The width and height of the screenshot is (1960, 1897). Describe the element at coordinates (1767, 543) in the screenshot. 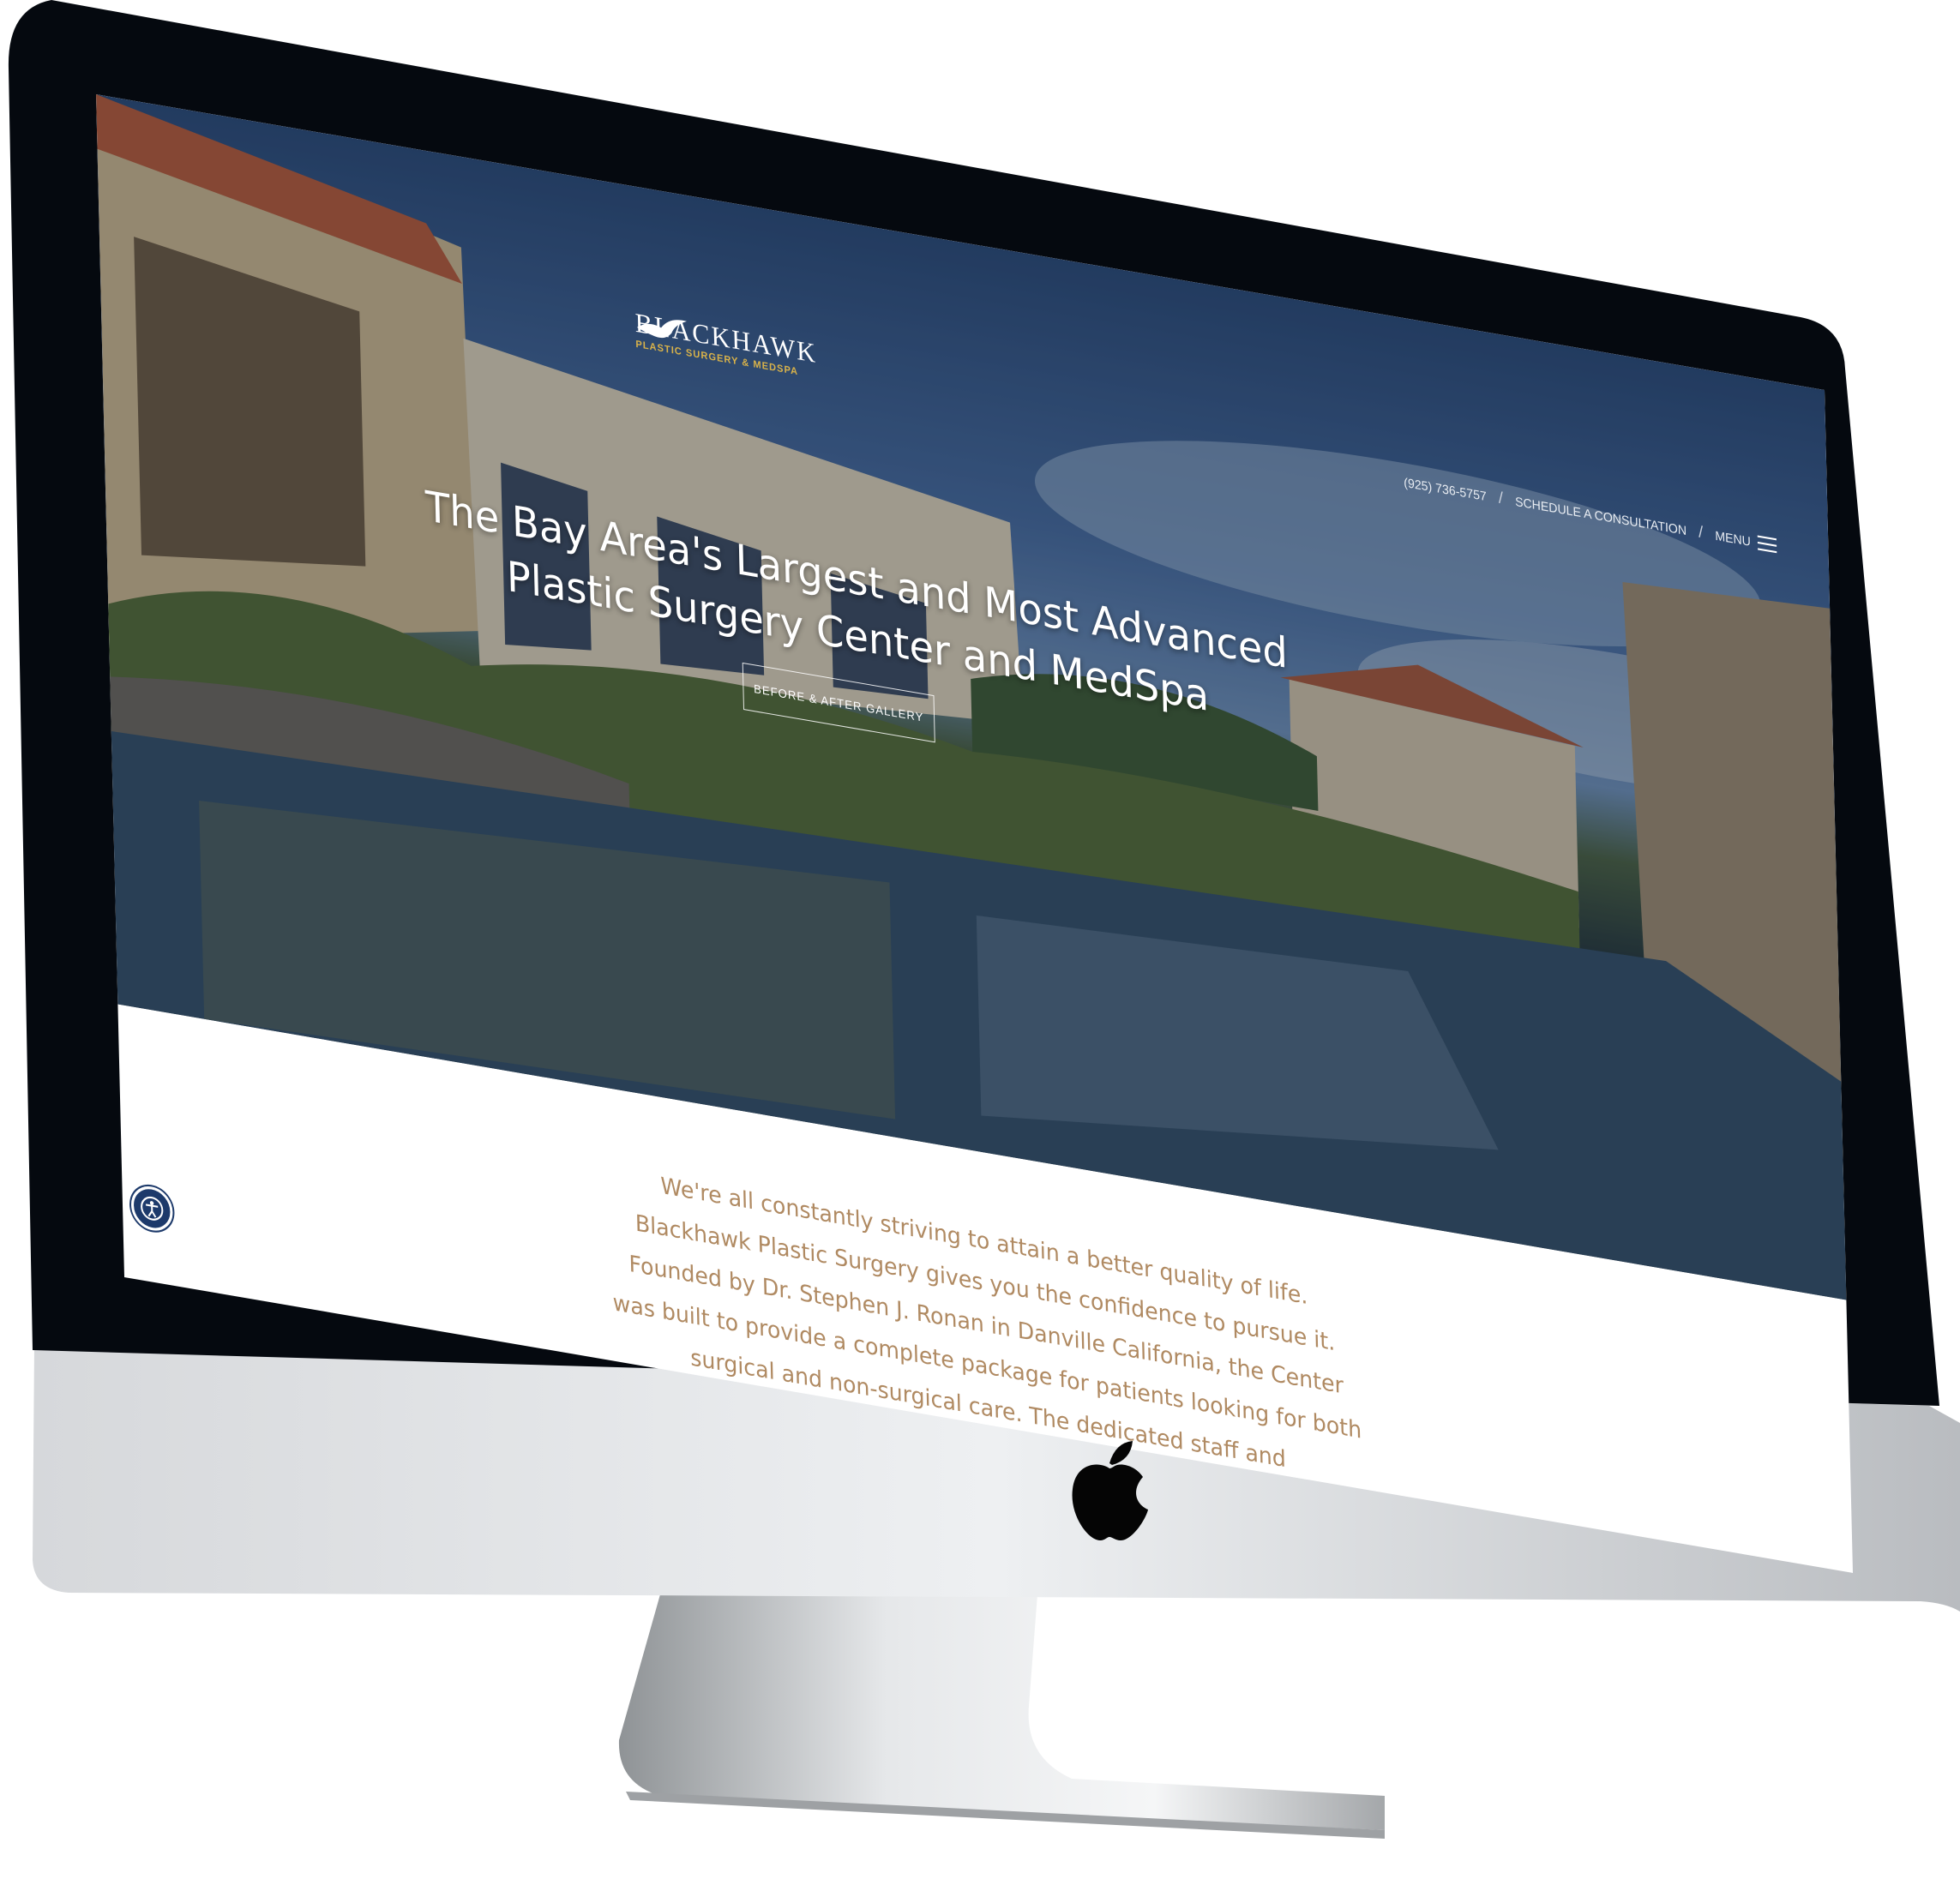

I see `hamburger-icon` at that location.